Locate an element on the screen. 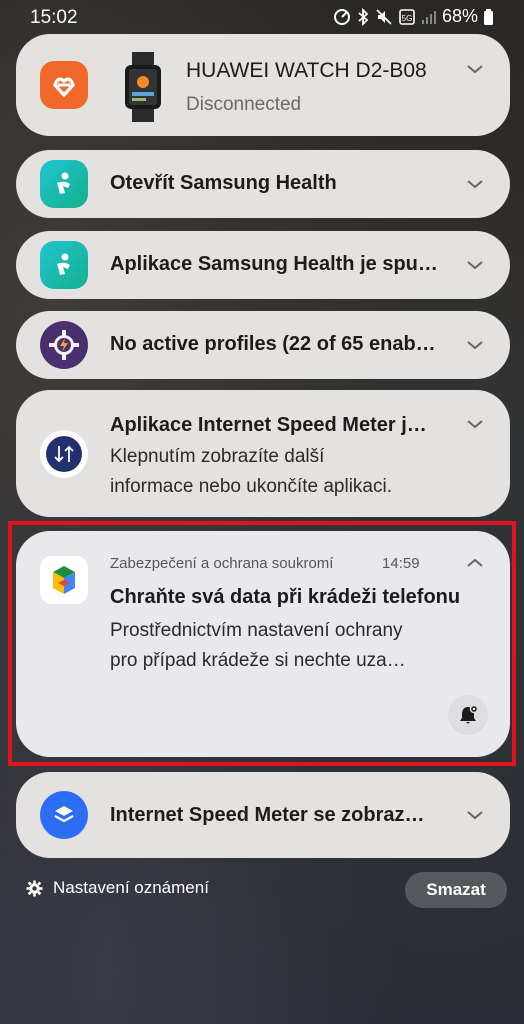 The image size is (524, 1024). notification-settings-label: Nastavení oznámení is located at coordinates (131, 887).